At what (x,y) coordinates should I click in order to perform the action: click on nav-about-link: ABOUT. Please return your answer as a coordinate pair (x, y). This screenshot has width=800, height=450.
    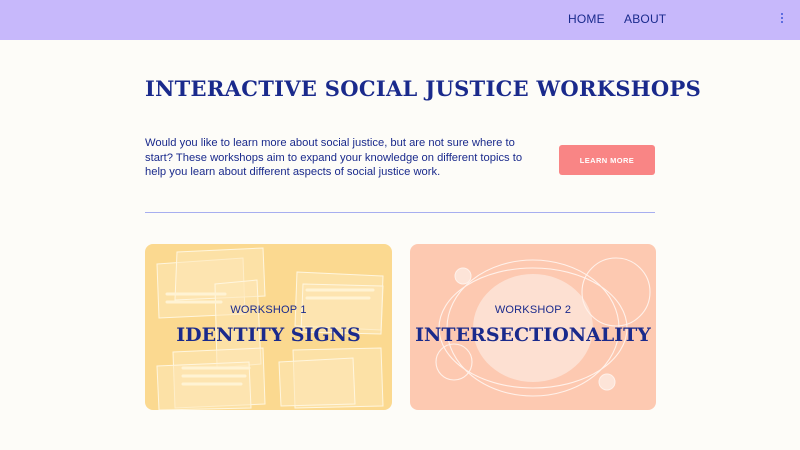
    Looking at the image, I should click on (645, 19).